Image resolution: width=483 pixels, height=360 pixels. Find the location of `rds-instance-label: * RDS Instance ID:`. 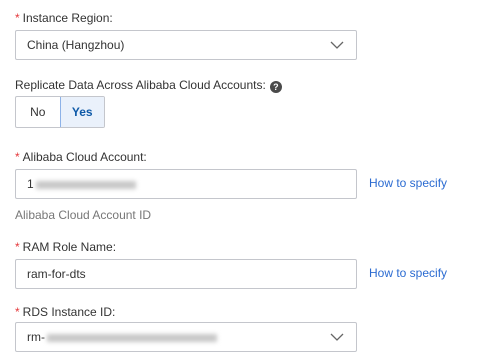

rds-instance-label: * RDS Instance ID: is located at coordinates (65, 312).